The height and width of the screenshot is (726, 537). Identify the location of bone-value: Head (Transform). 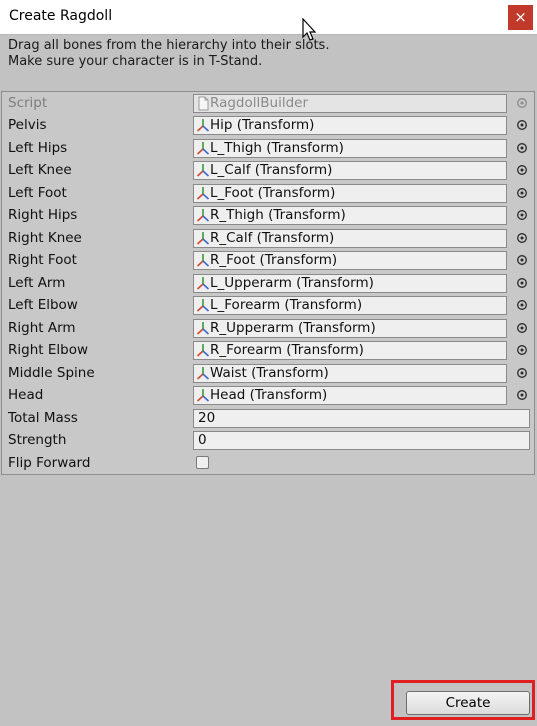
(269, 395).